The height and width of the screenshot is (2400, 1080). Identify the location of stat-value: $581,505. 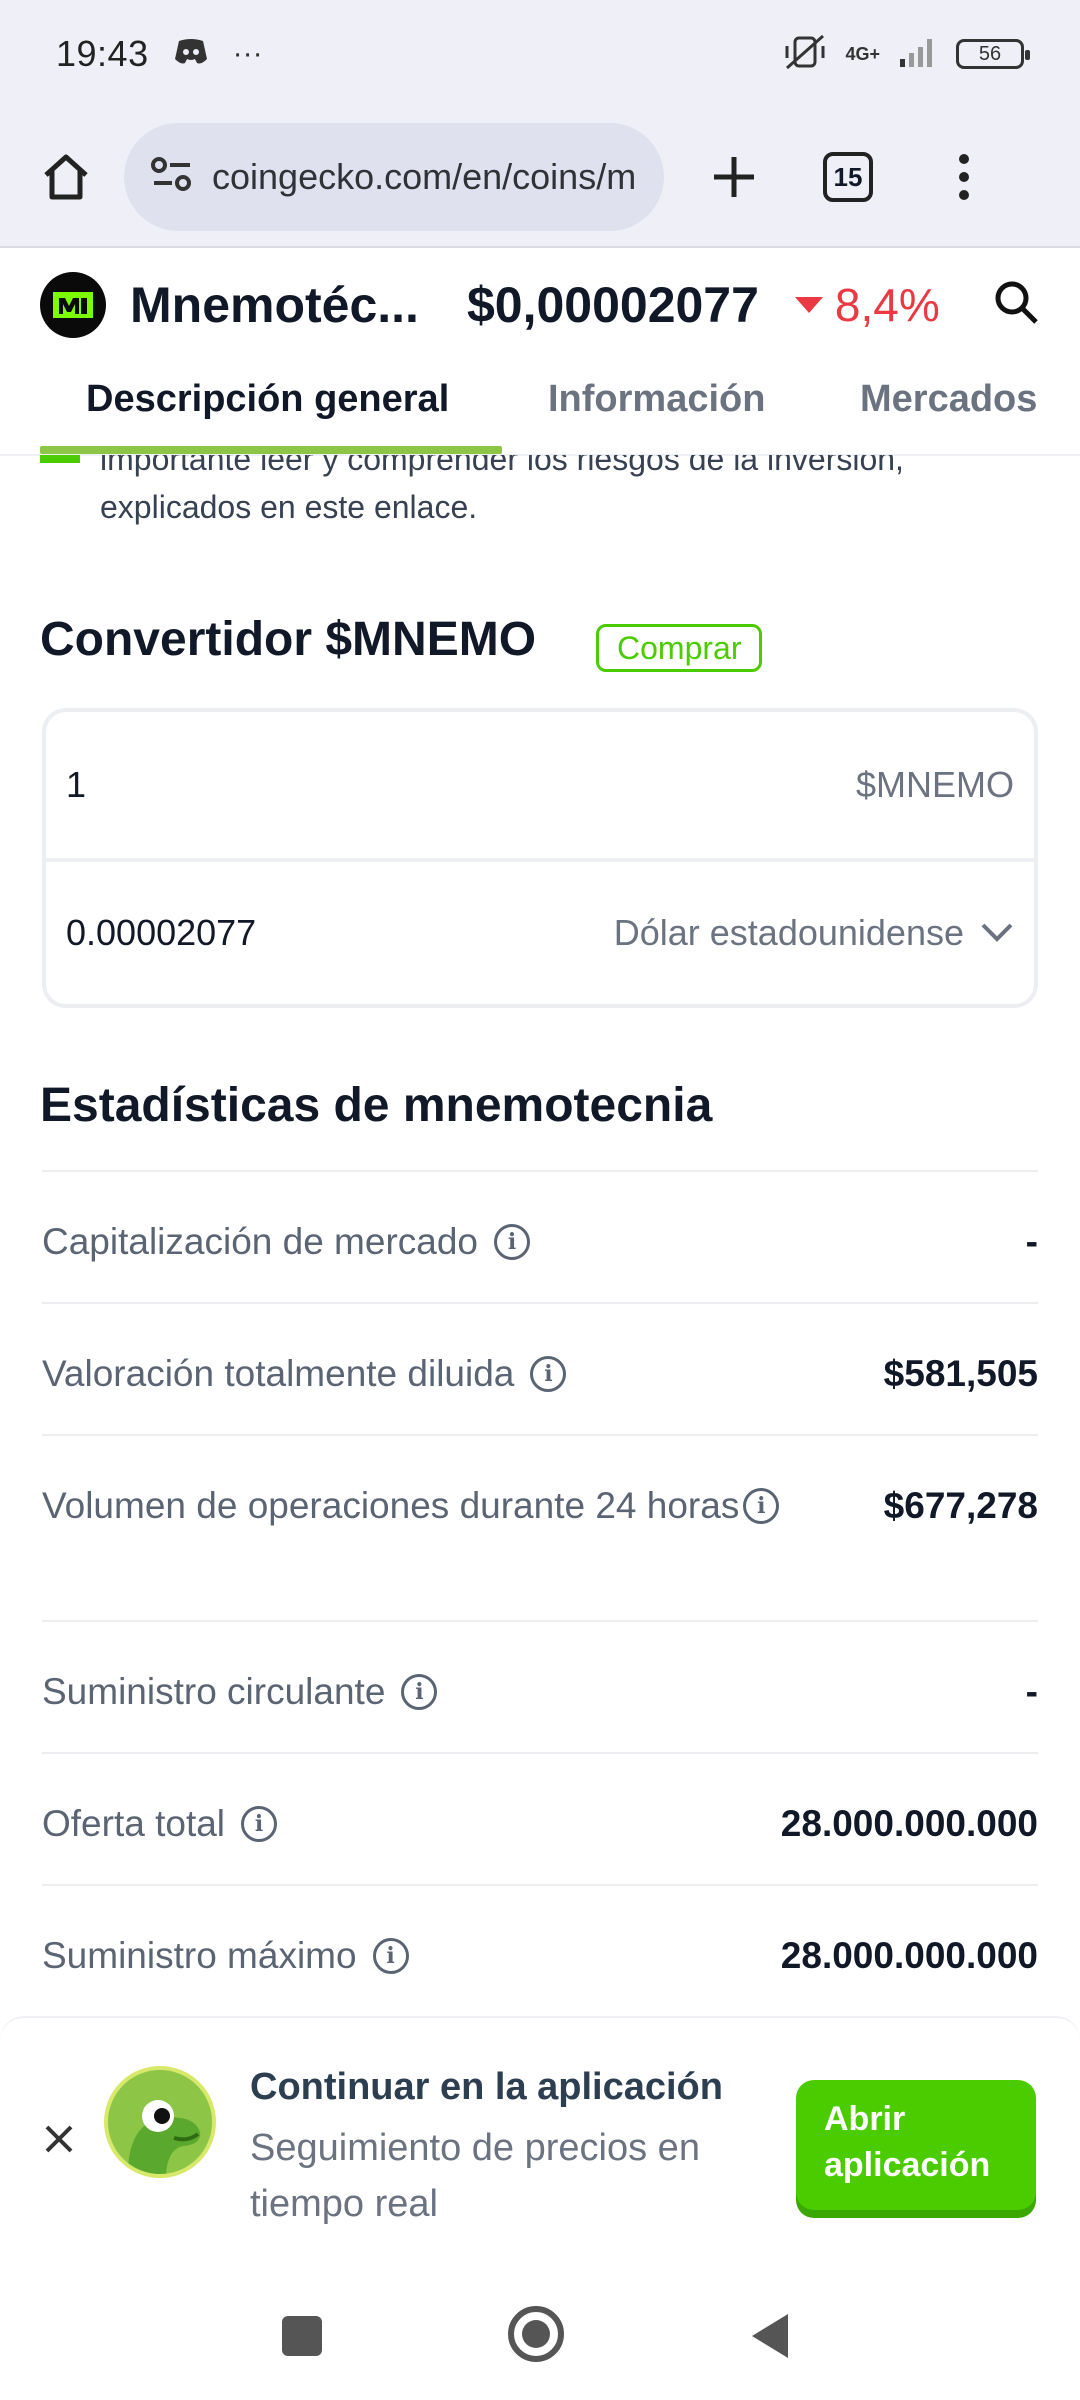
(960, 1373).